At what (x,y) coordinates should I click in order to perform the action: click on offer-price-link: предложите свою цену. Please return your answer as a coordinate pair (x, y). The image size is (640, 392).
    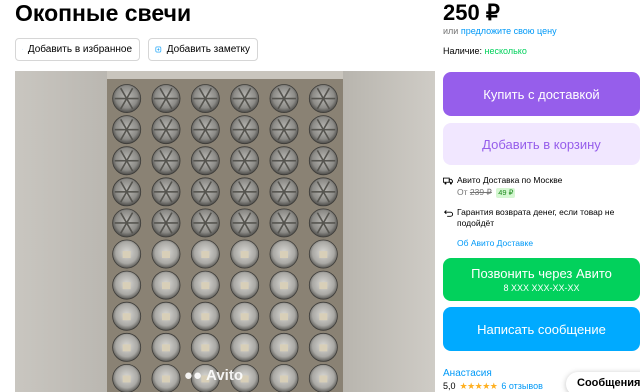
    Looking at the image, I should click on (509, 31).